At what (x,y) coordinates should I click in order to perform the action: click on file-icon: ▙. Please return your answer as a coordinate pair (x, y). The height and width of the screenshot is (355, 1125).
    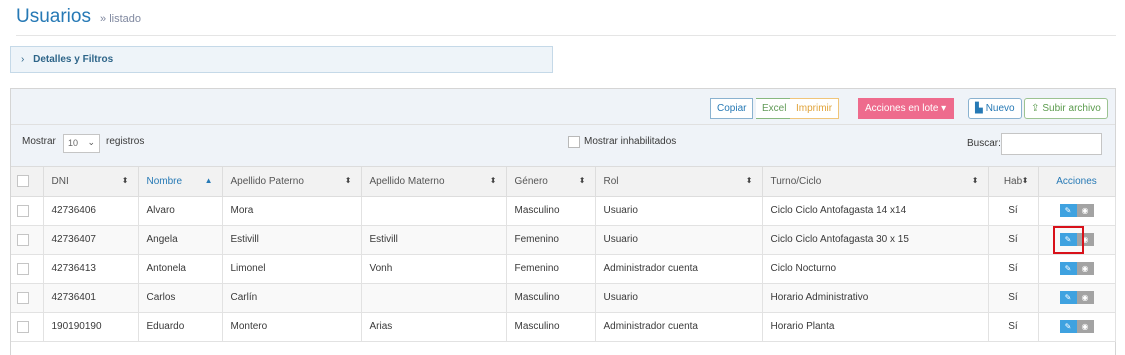
    Looking at the image, I should click on (979, 108).